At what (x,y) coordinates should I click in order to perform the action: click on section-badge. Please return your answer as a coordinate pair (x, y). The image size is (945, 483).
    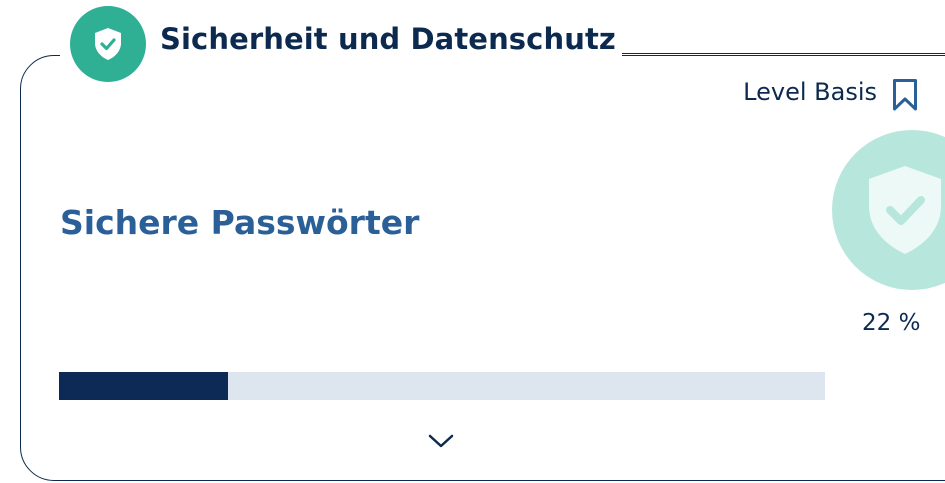
    Looking at the image, I should click on (108, 44).